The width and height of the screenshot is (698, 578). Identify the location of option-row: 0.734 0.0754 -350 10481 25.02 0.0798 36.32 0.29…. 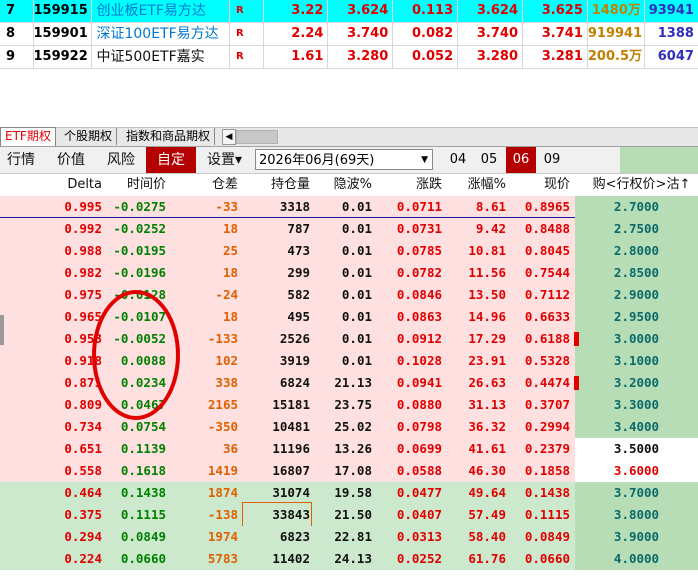
(349, 427).